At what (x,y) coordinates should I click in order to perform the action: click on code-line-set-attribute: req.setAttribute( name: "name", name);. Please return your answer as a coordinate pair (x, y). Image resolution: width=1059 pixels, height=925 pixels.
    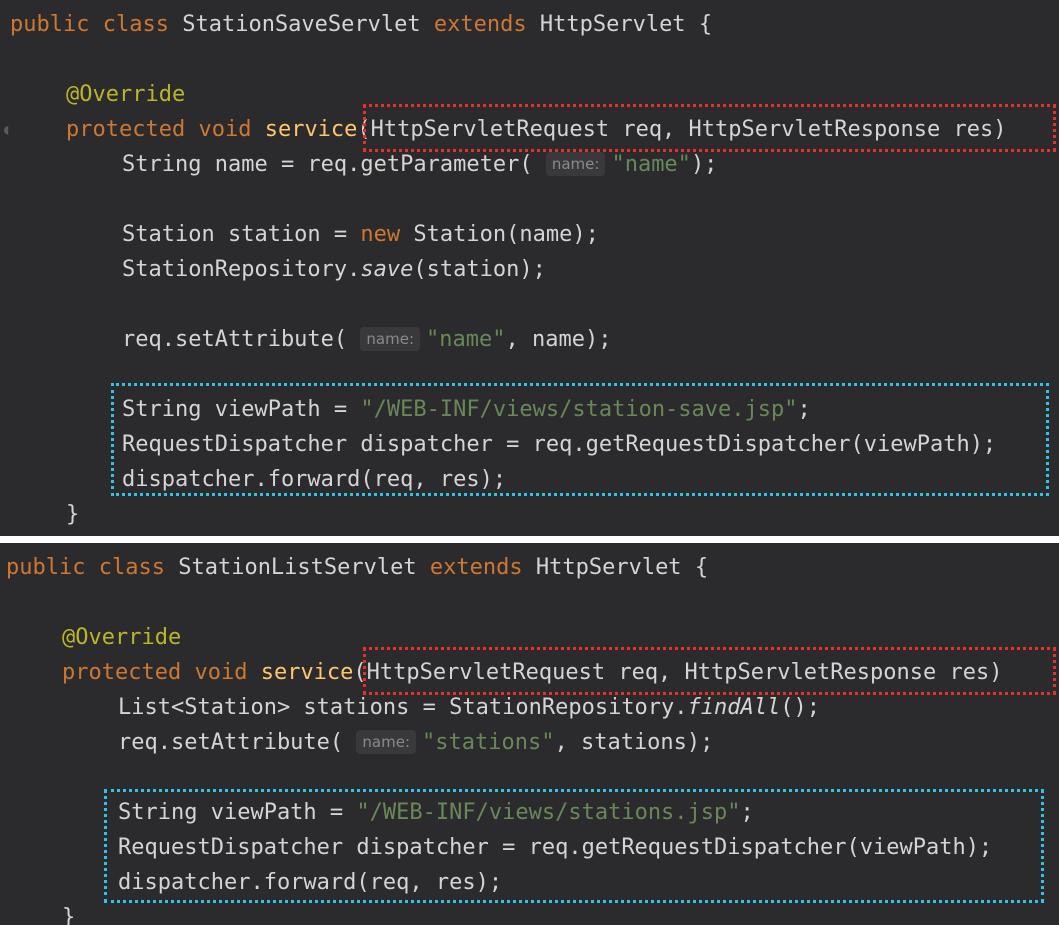
    Looking at the image, I should click on (367, 339).